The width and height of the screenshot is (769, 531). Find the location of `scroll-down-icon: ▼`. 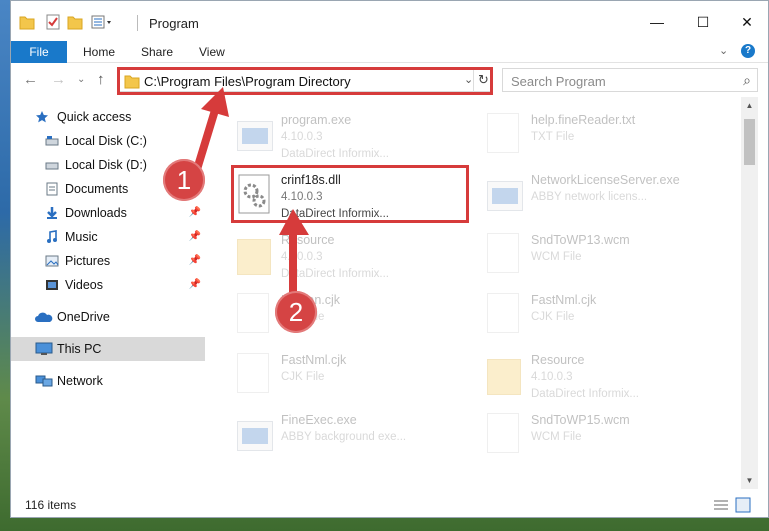

scroll-down-icon: ▼ is located at coordinates (749, 480).